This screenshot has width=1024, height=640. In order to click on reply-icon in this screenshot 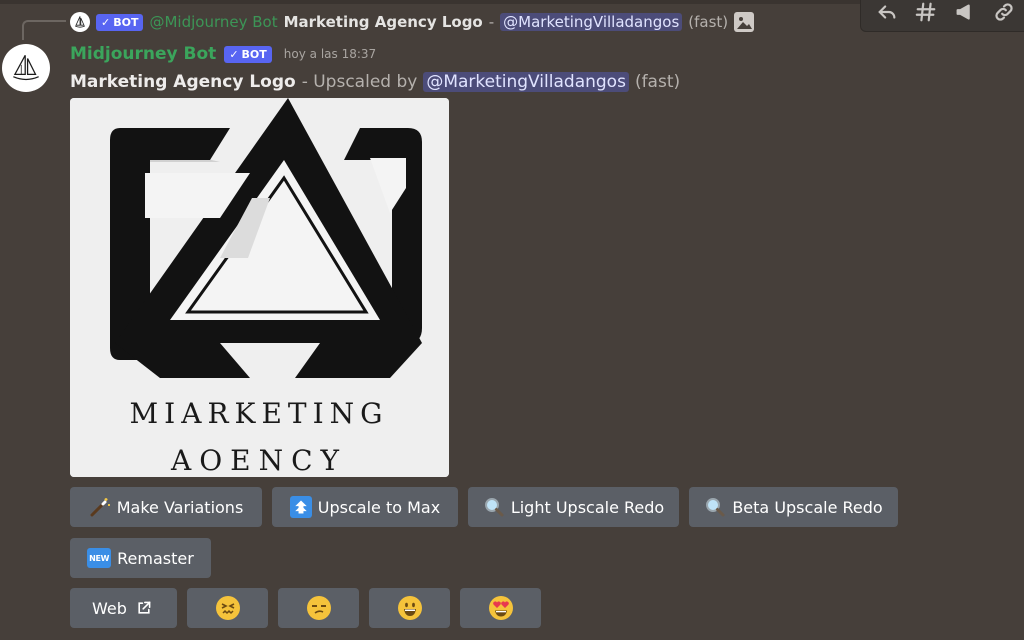, I will do `click(887, 13)`.